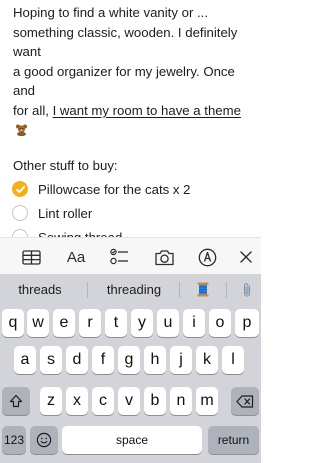 The width and height of the screenshot is (320, 463). I want to click on emoji-icon, so click(44, 440).